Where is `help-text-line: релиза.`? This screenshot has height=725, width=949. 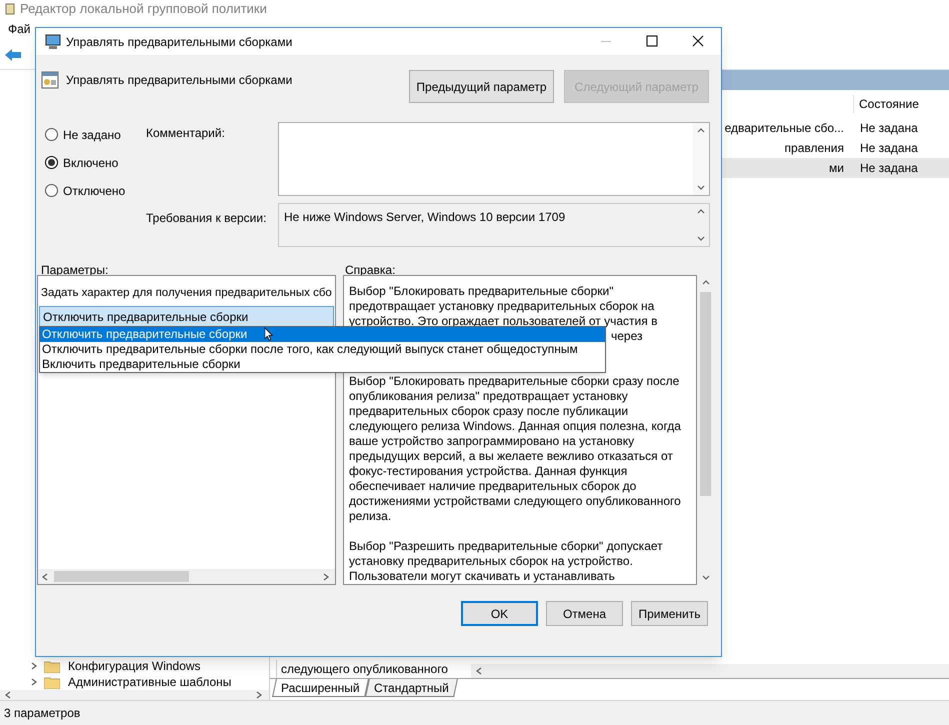
help-text-line: релиза. is located at coordinates (370, 516).